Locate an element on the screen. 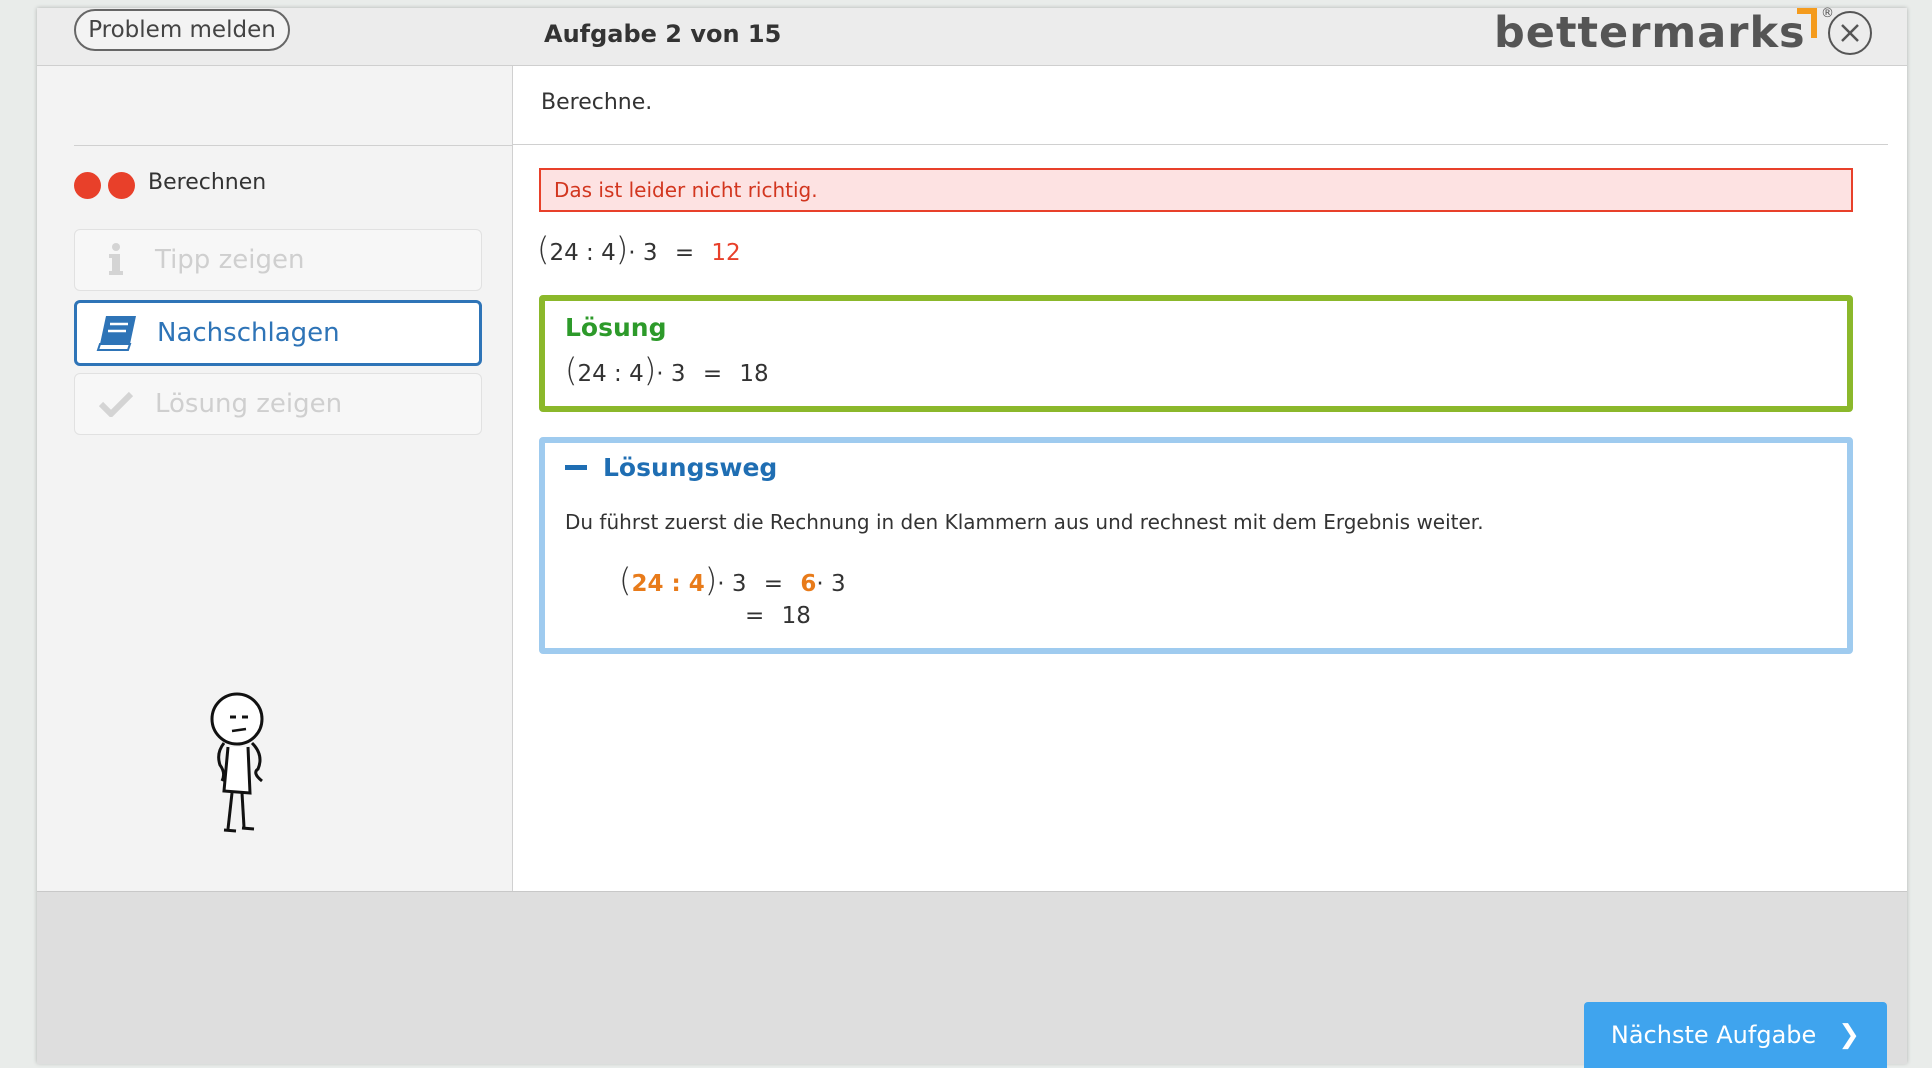 Image resolution: width=1932 pixels, height=1068 pixels. solution-equals: = is located at coordinates (712, 374).